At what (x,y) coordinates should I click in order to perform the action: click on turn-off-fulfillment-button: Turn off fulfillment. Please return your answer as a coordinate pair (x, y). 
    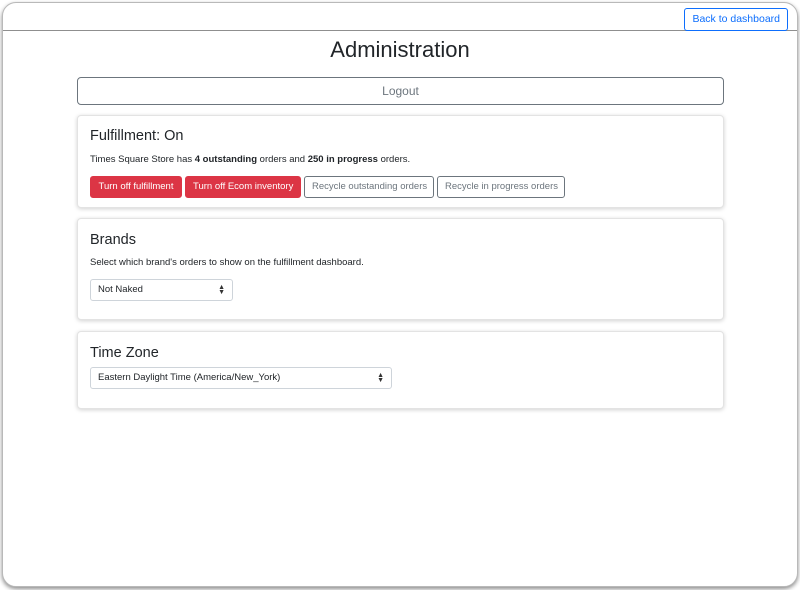
    Looking at the image, I should click on (136, 187).